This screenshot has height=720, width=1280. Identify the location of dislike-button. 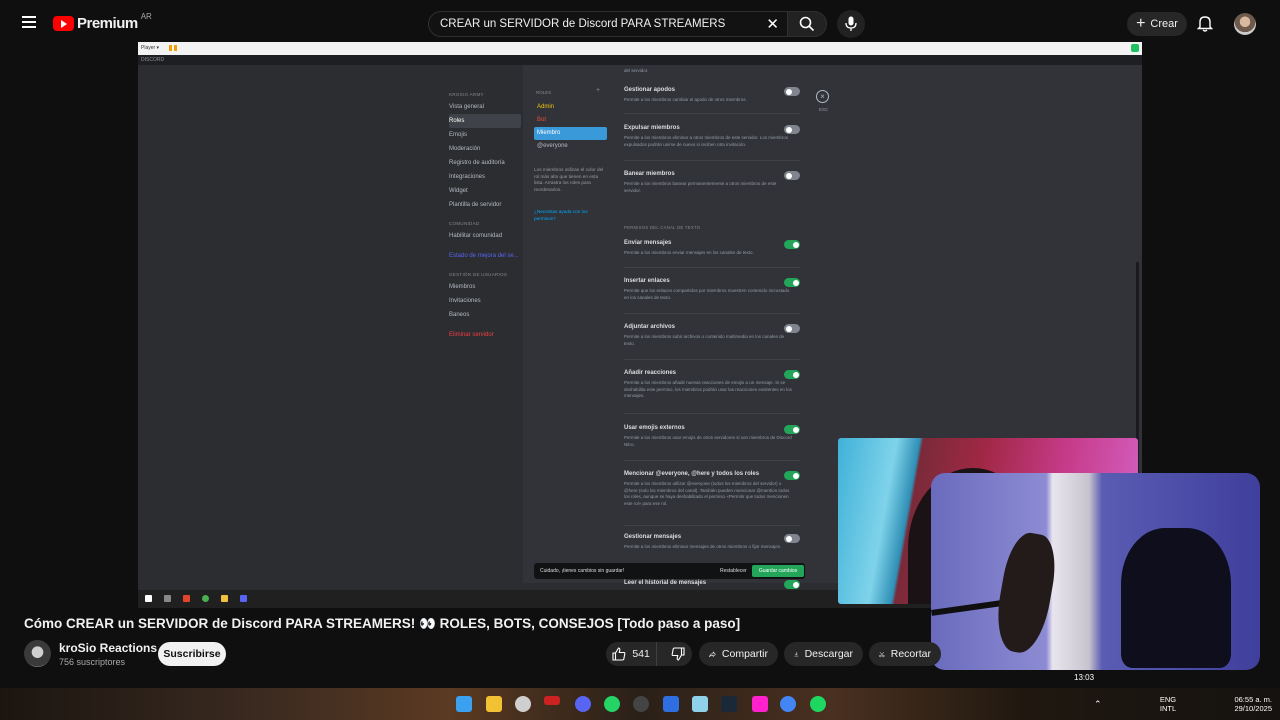
(677, 654).